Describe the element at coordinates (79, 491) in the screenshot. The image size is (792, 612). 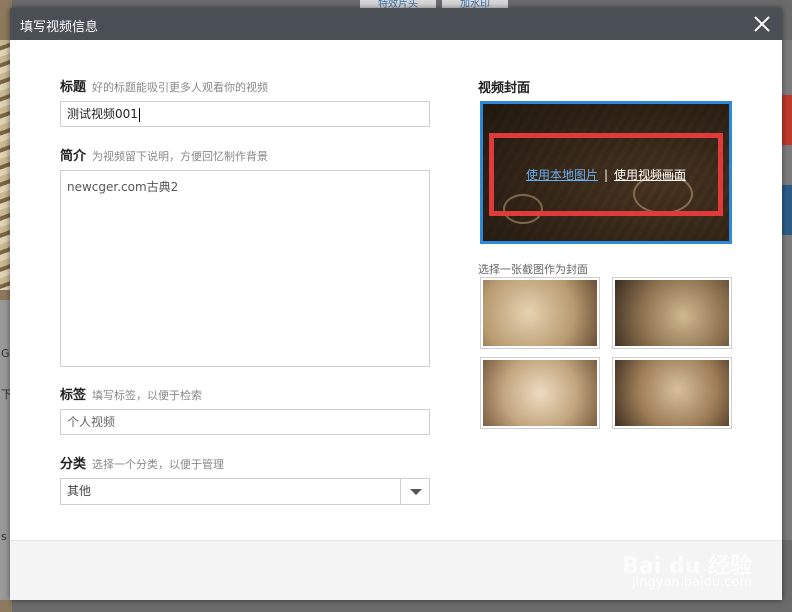
I see `category-selected-value: 其他` at that location.